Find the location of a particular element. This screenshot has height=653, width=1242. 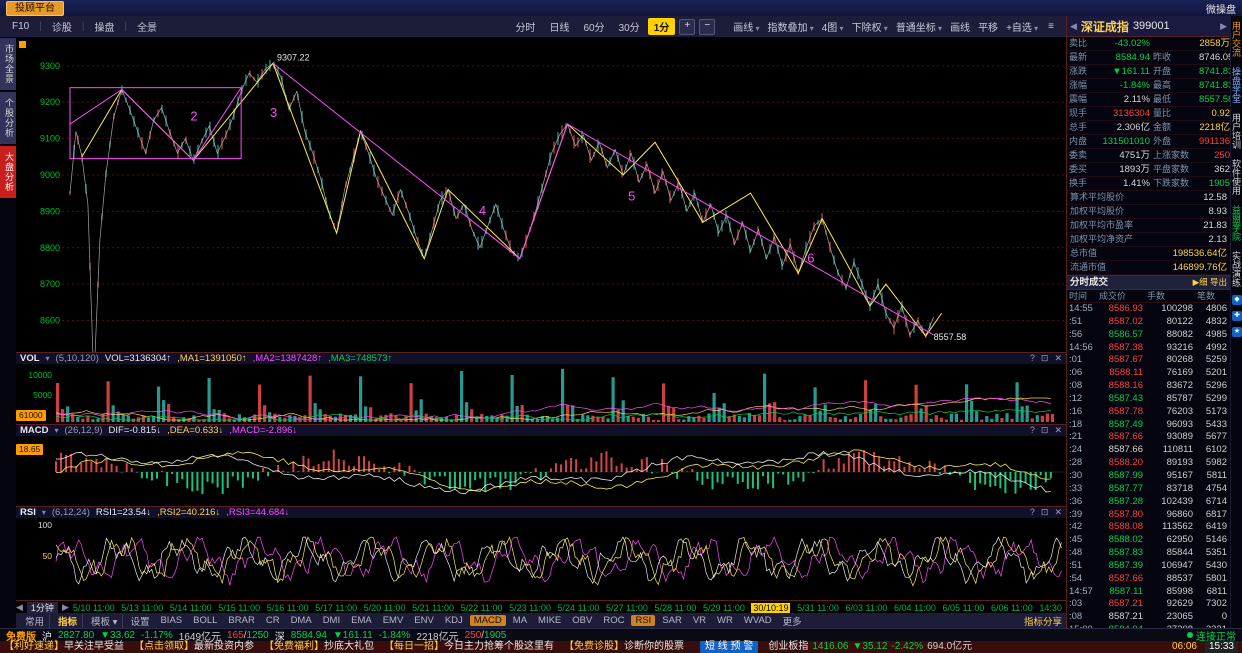

tick-row: :56 8586.57 88082 4985 is located at coordinates (1148, 335).